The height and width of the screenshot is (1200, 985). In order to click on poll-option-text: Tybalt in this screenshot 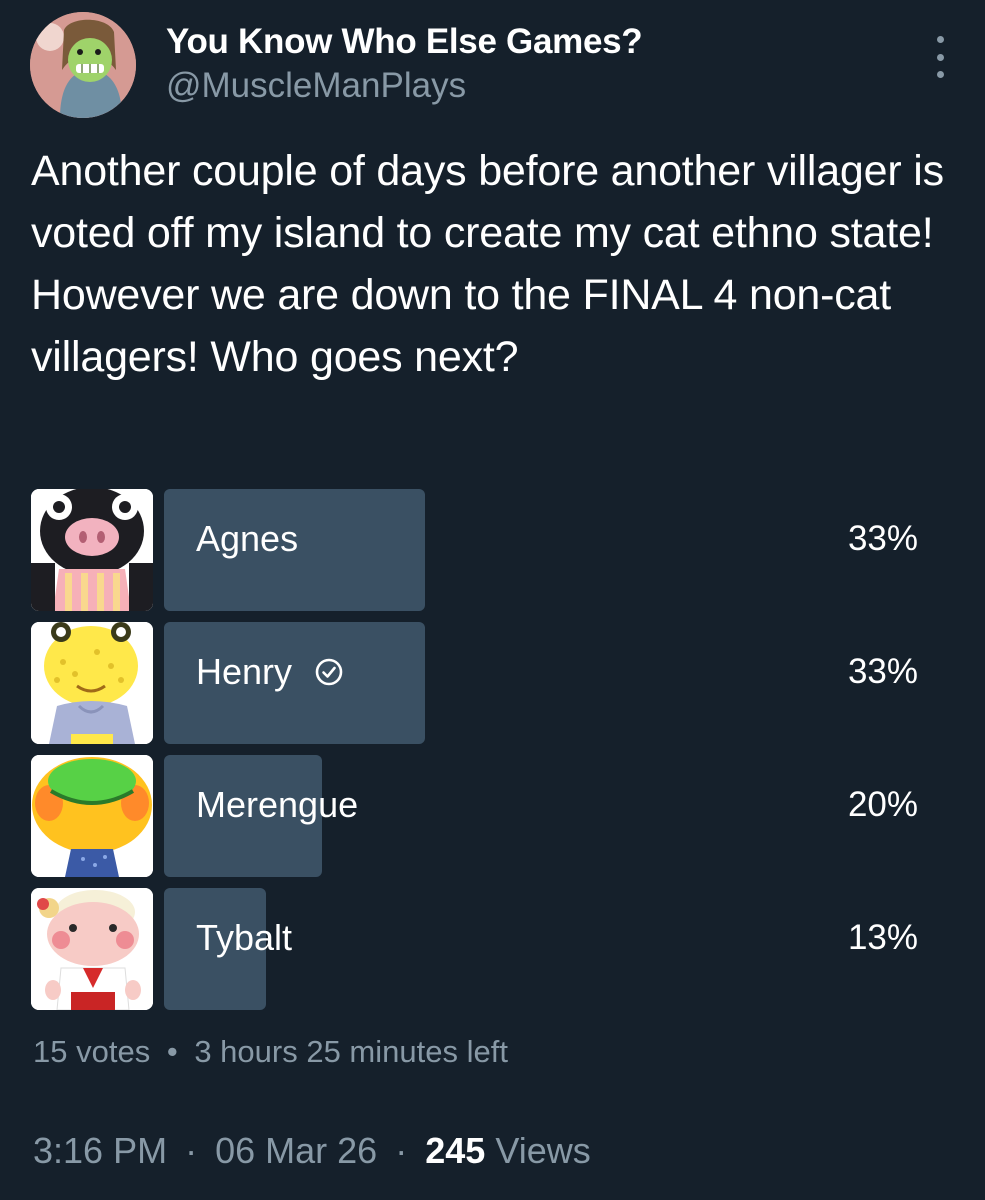, I will do `click(244, 937)`.